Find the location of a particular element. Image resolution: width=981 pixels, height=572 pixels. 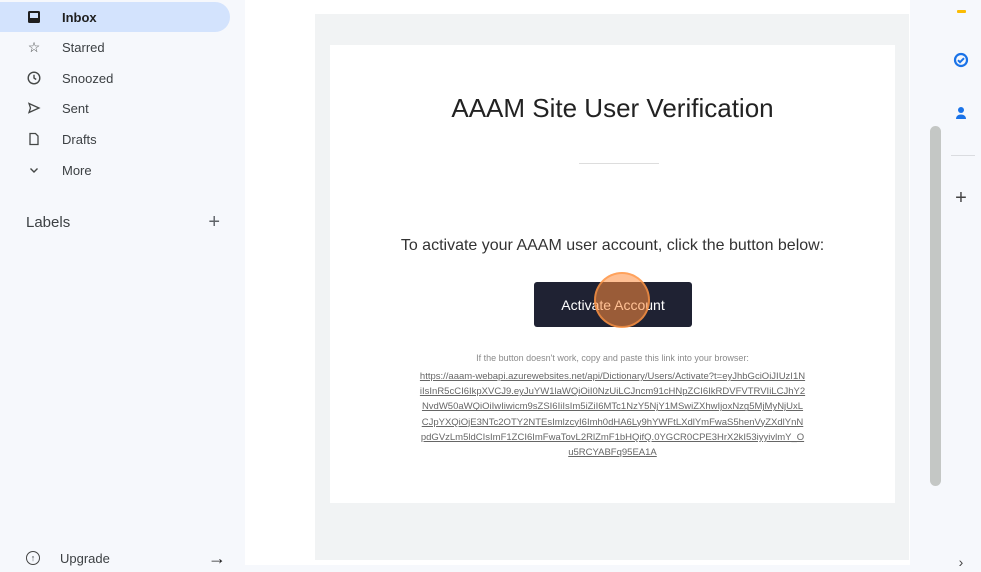

star-icon: ☆ is located at coordinates (34, 46).